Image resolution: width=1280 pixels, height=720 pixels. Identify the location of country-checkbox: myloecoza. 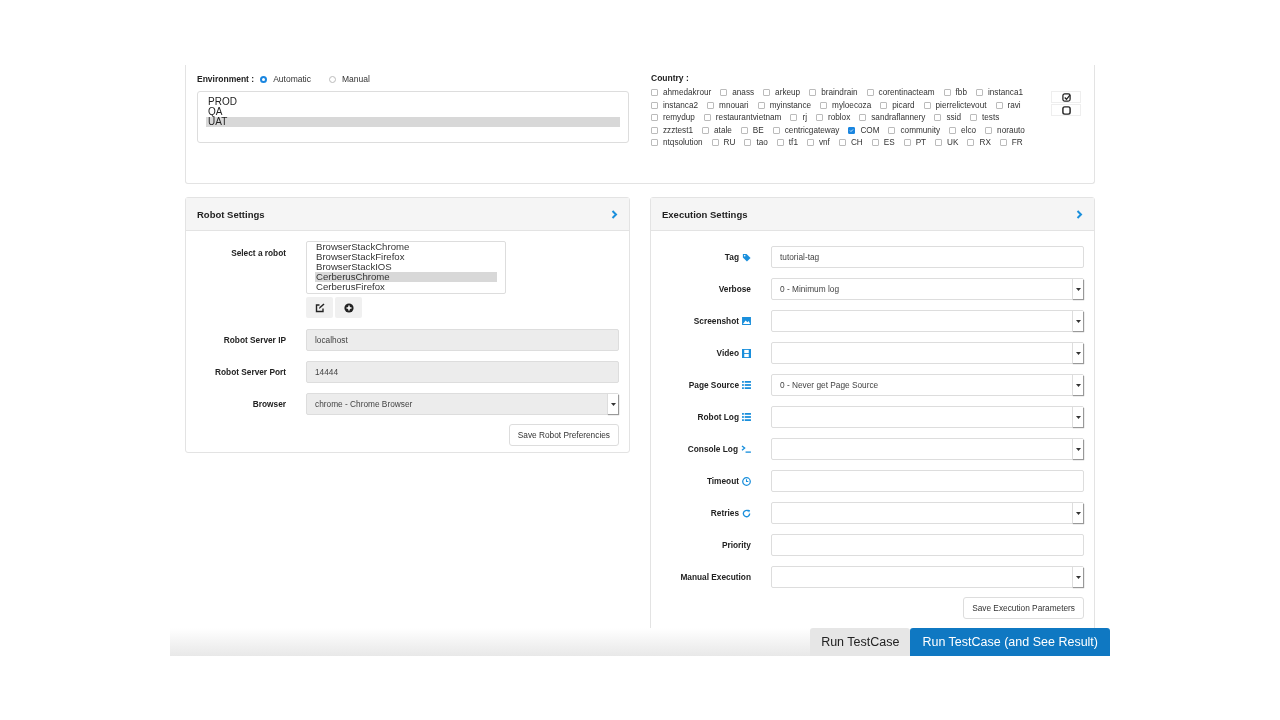
(846, 105).